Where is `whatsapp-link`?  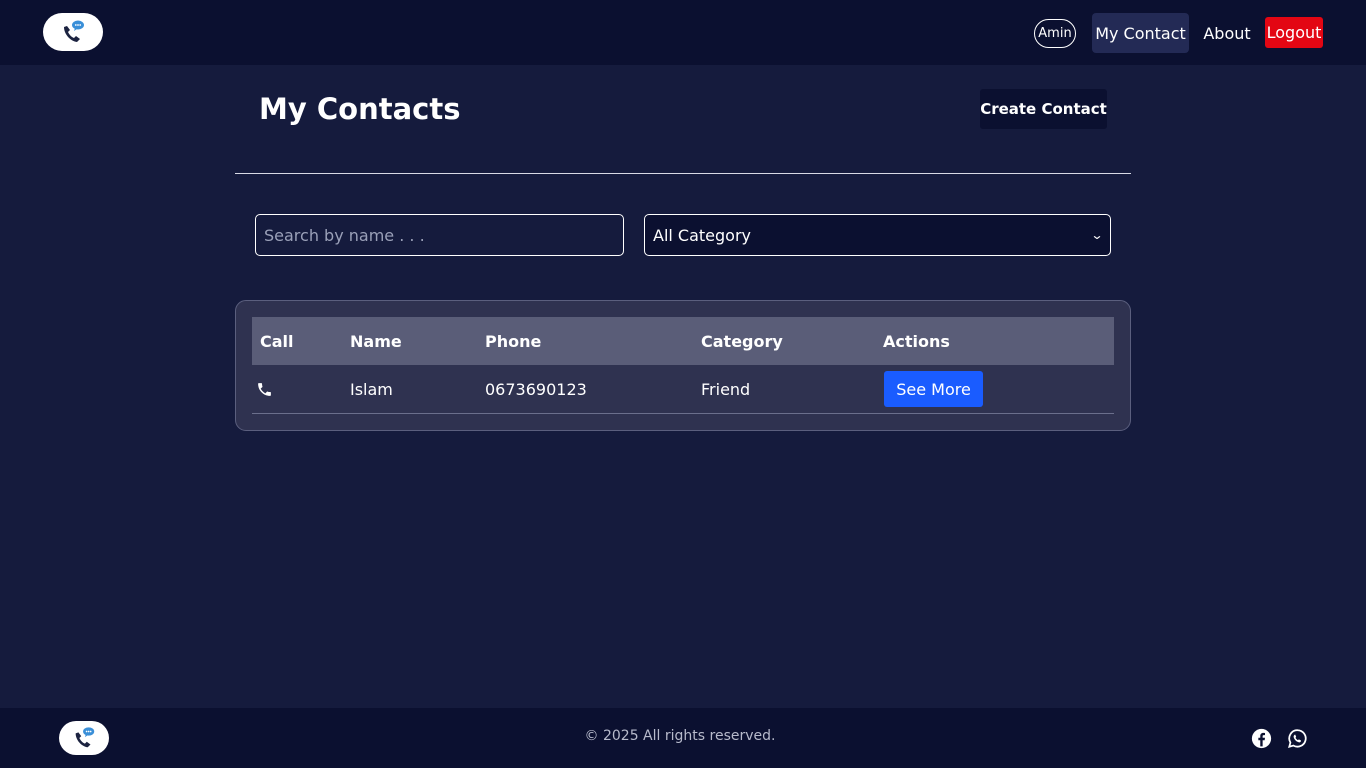 whatsapp-link is located at coordinates (1297, 738).